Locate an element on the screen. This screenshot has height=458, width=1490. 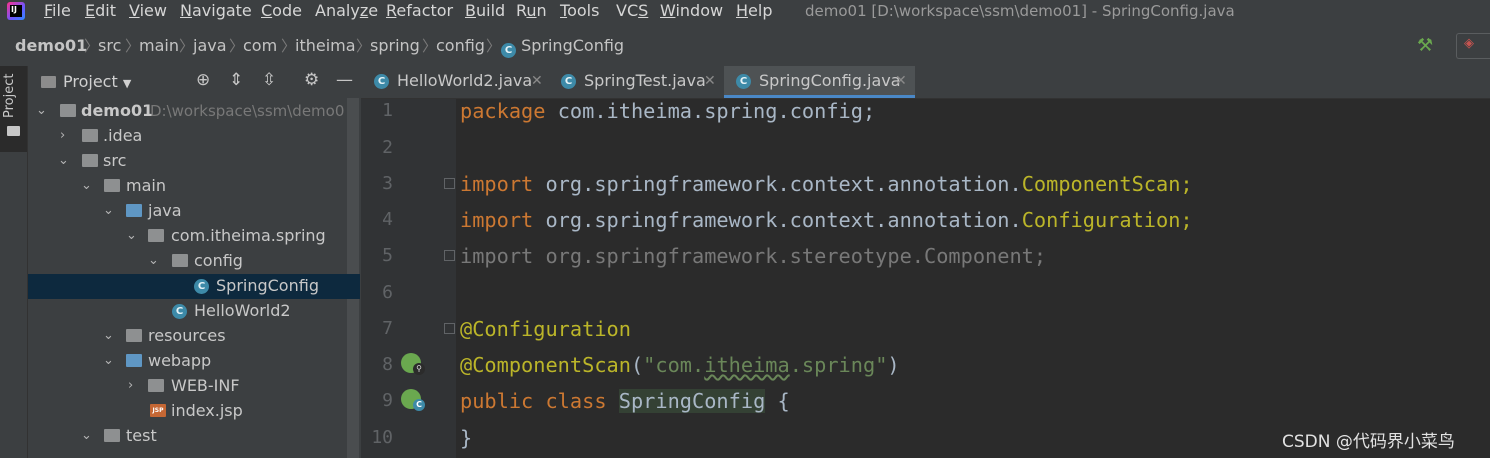
line-number: 8 is located at coordinates (387, 364).